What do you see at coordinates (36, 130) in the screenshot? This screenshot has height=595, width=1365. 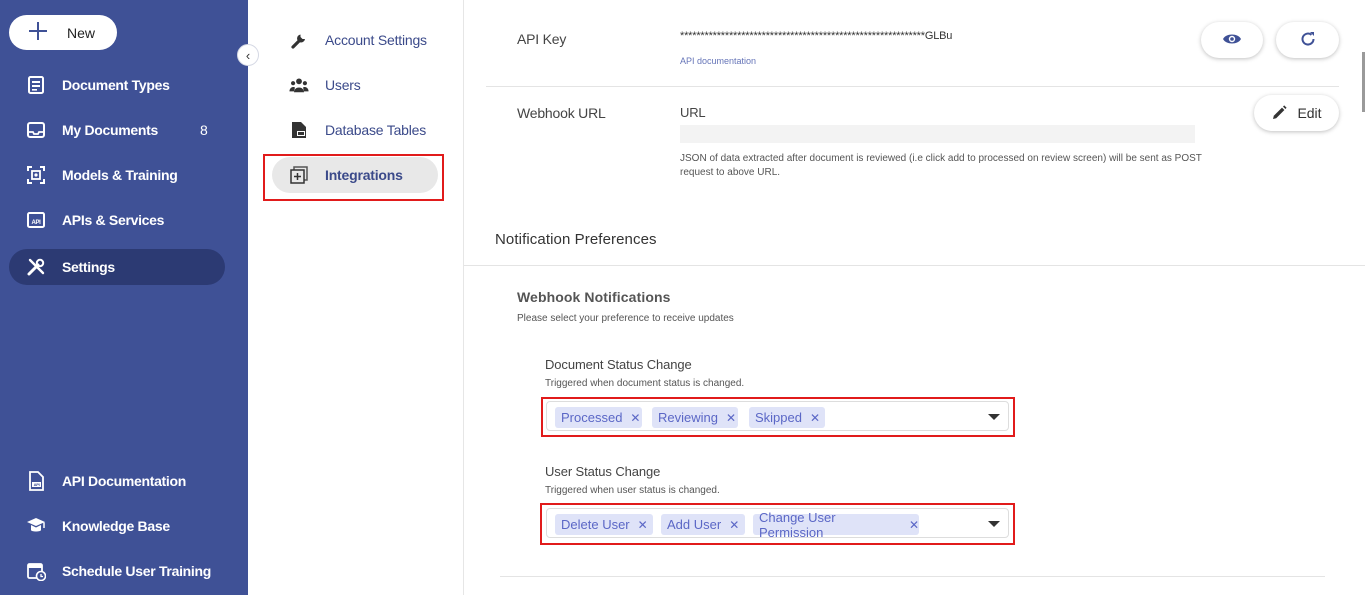 I see `inbox-icon` at bounding box center [36, 130].